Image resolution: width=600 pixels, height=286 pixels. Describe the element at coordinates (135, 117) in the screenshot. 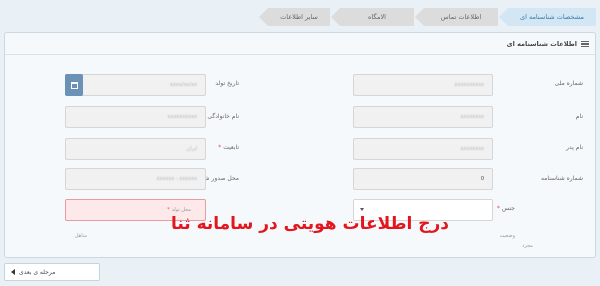

I see `last-name-field: xxxxxxxxxx` at that location.